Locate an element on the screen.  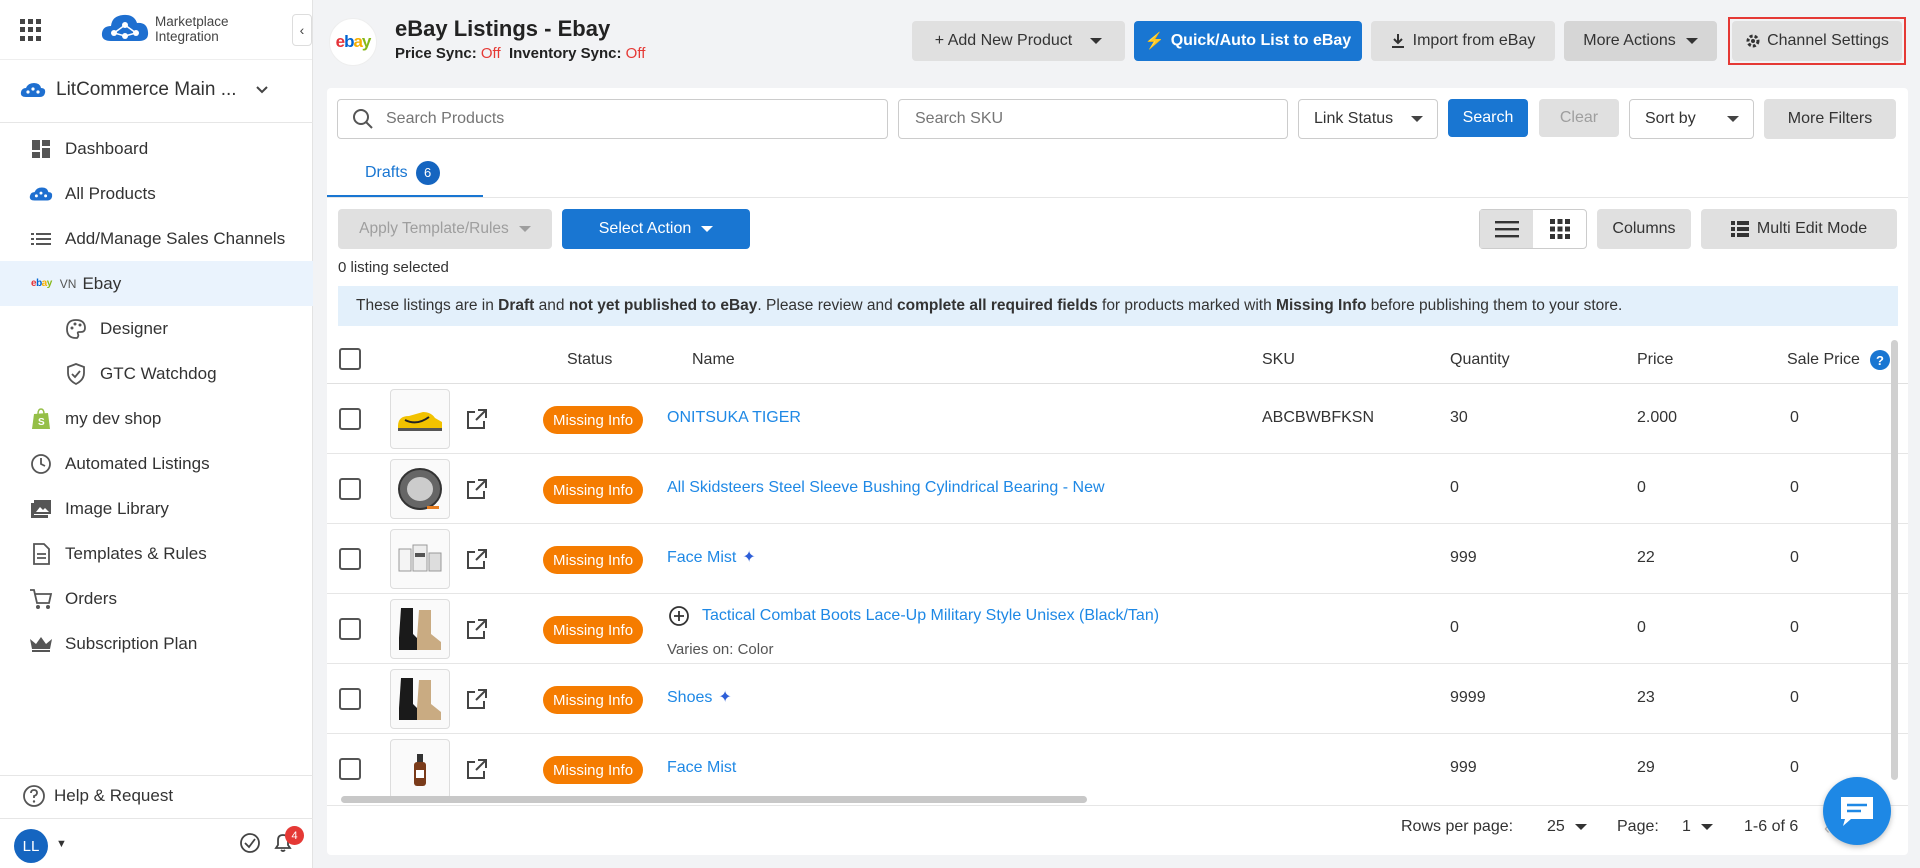
sidebar-item-orders: Orders is located at coordinates (156, 598).